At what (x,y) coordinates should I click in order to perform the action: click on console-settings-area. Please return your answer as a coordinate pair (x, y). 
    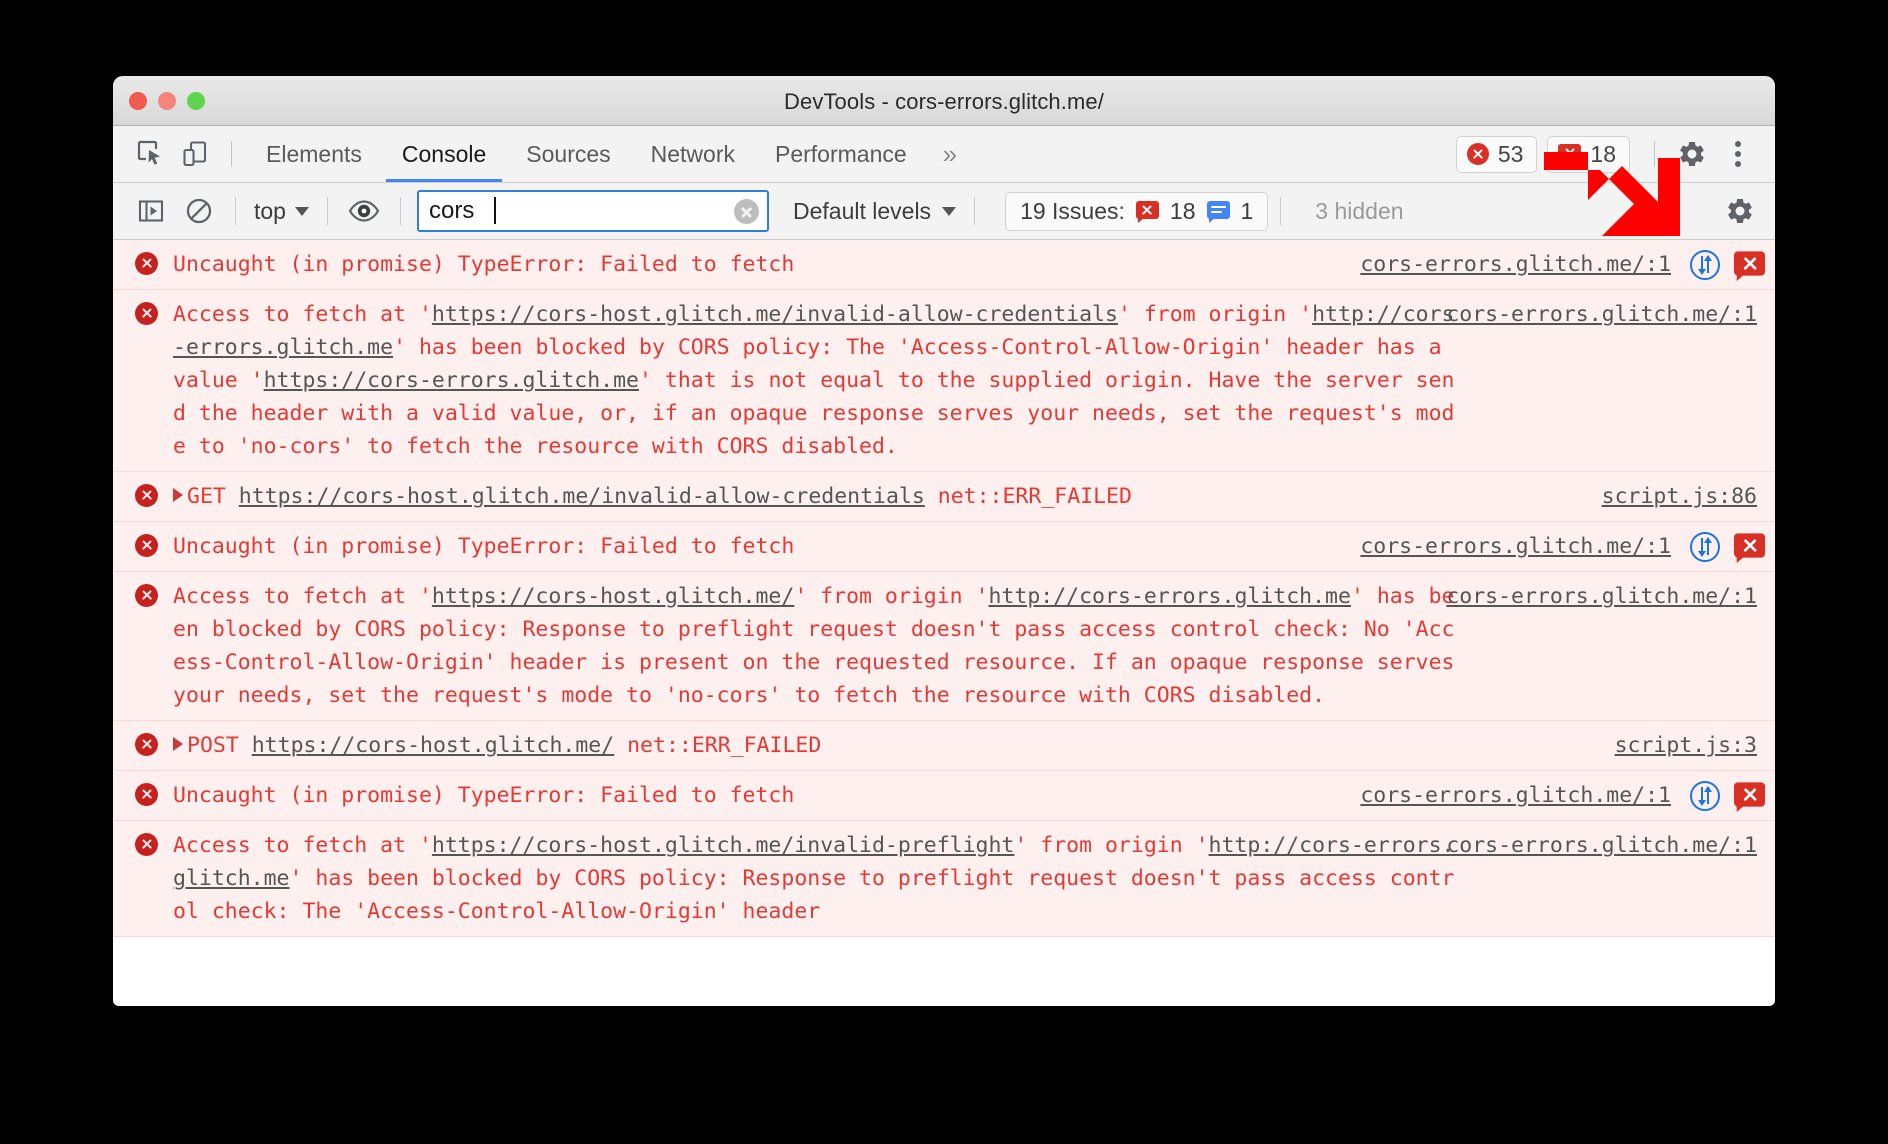
    Looking at the image, I should click on (1746, 211).